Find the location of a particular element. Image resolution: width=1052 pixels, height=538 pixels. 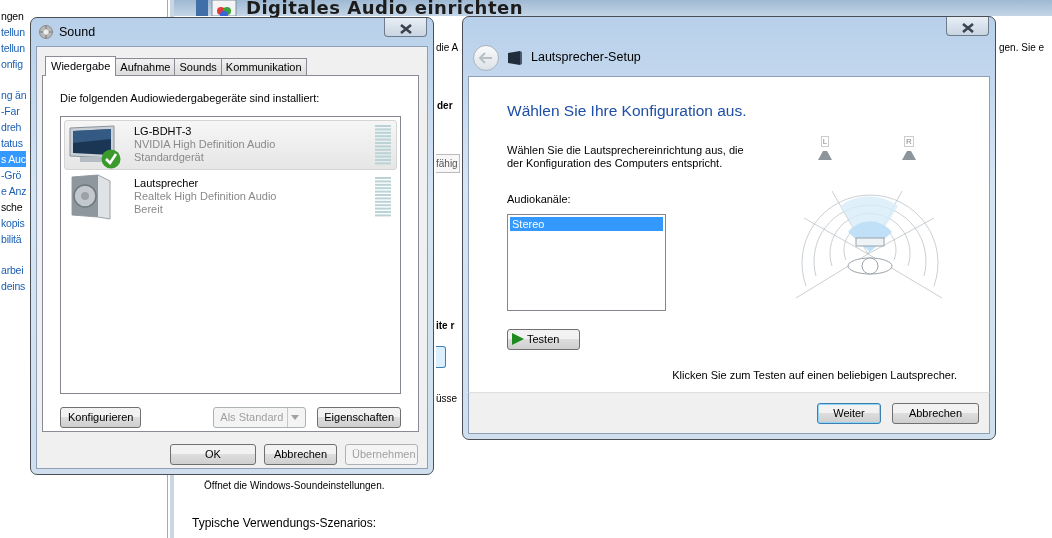

instruction-text: Die folgenden Audiowiedergabegeräte sind installiert: is located at coordinates (190, 98).